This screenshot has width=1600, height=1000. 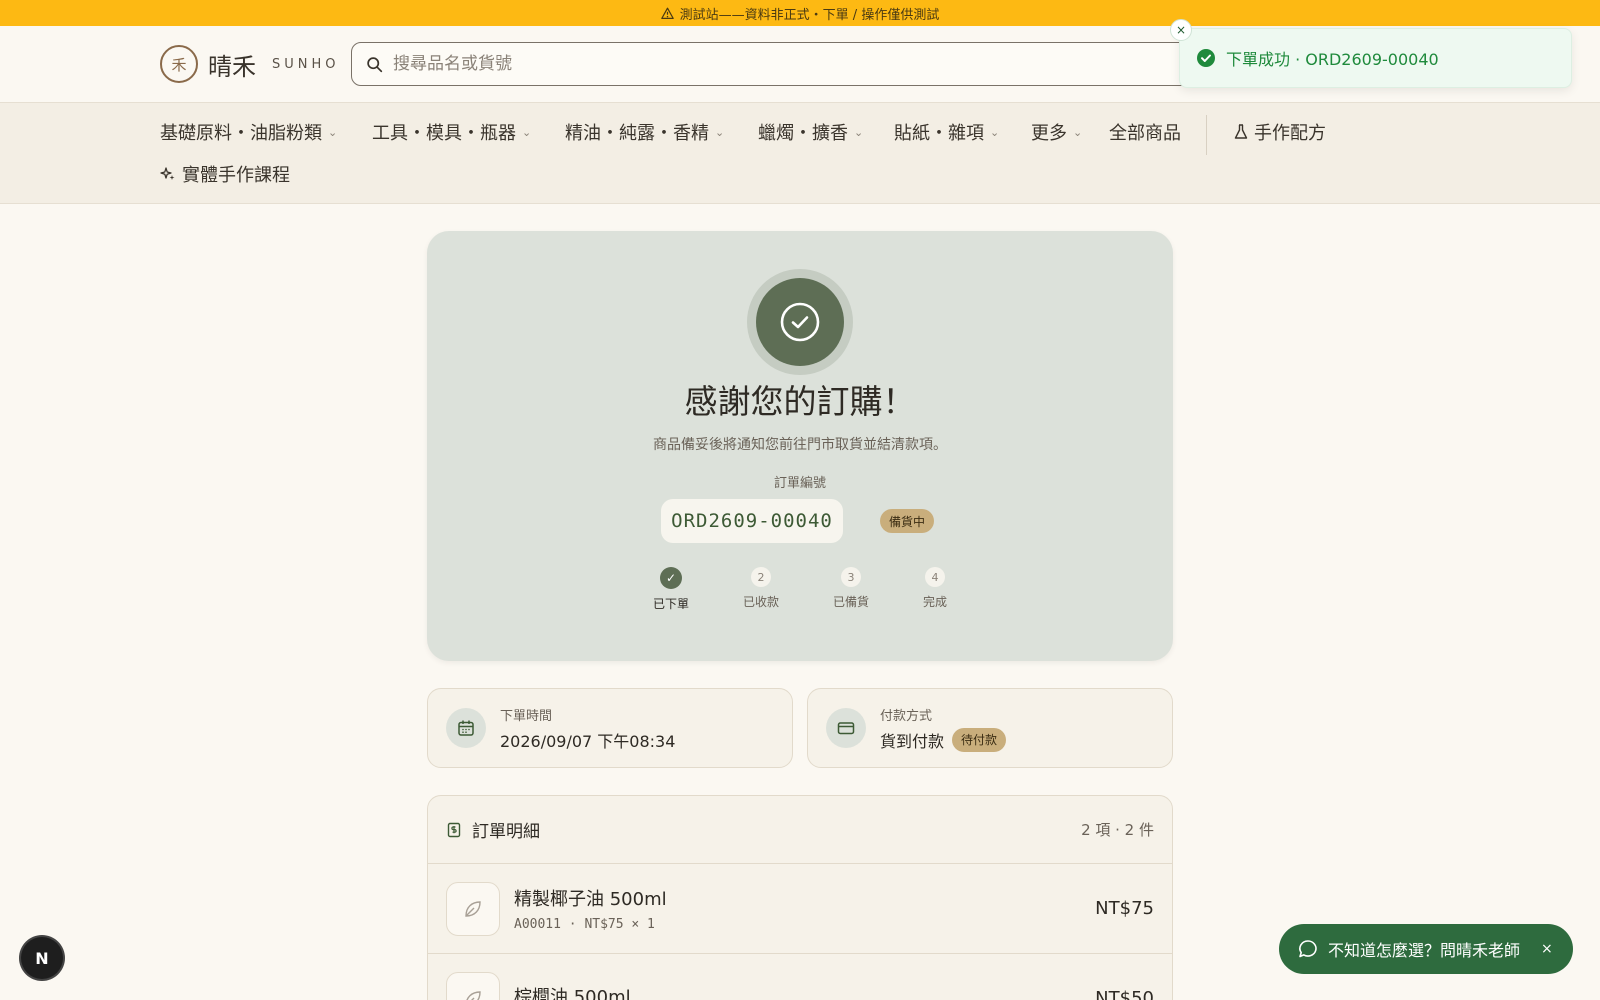 I want to click on step-prepared: 3 已備貨, so click(x=851, y=588).